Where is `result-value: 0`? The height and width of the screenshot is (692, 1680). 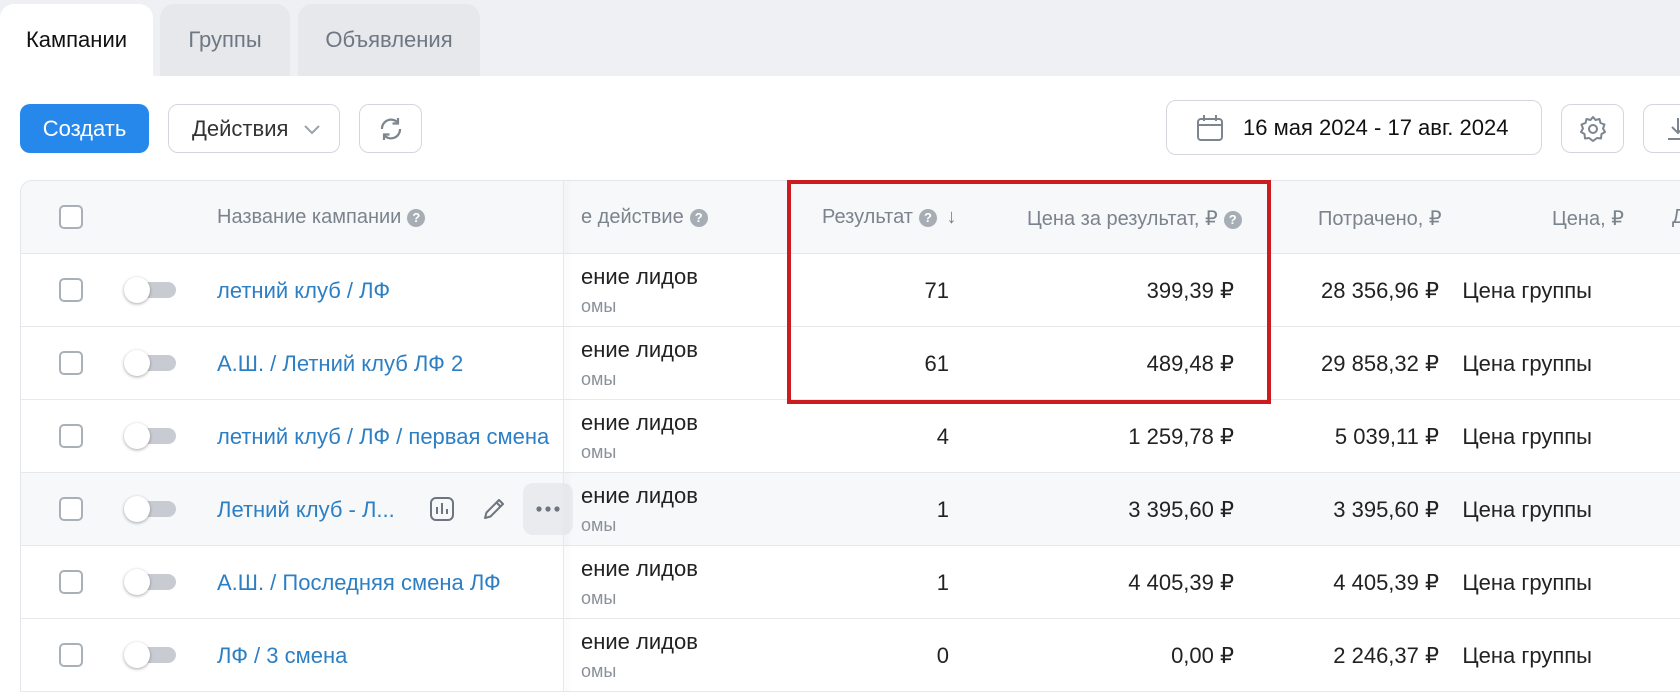
result-value: 0 is located at coordinates (942, 655).